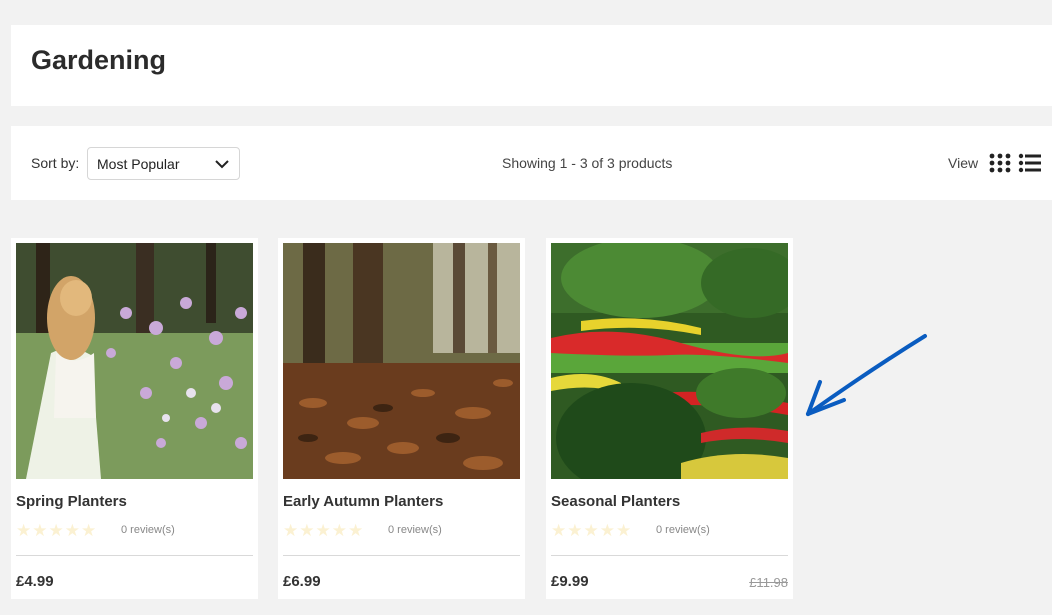  I want to click on product-name: Spring Planters, so click(71, 501).